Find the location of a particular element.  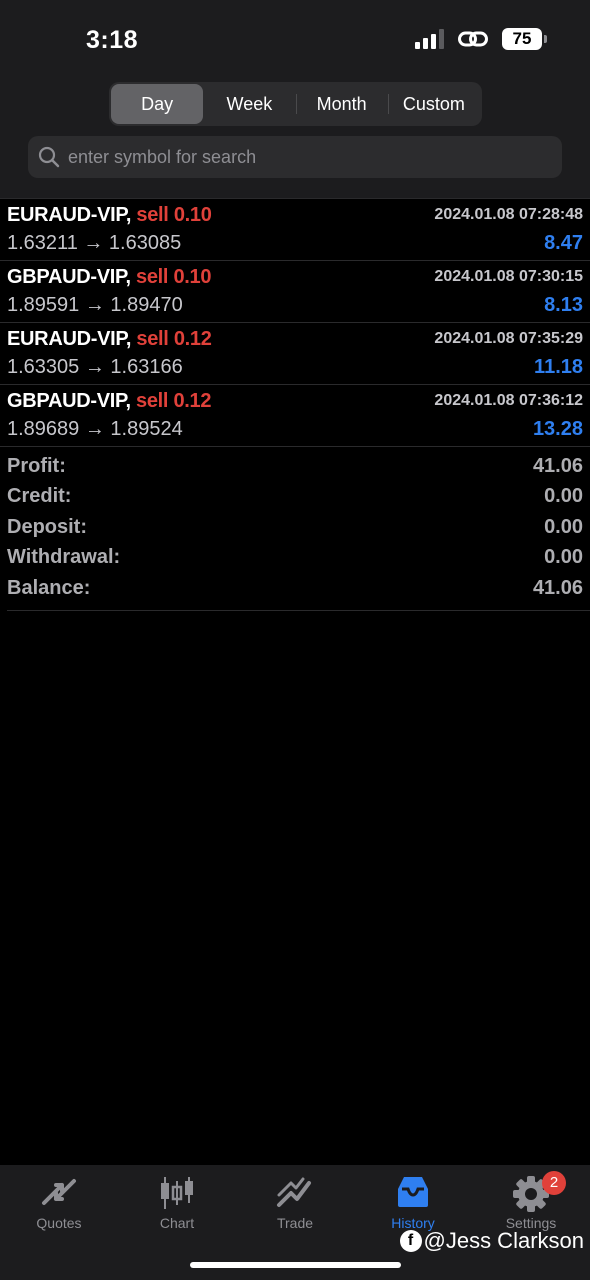

cellular-signal-icon is located at coordinates (429, 39).